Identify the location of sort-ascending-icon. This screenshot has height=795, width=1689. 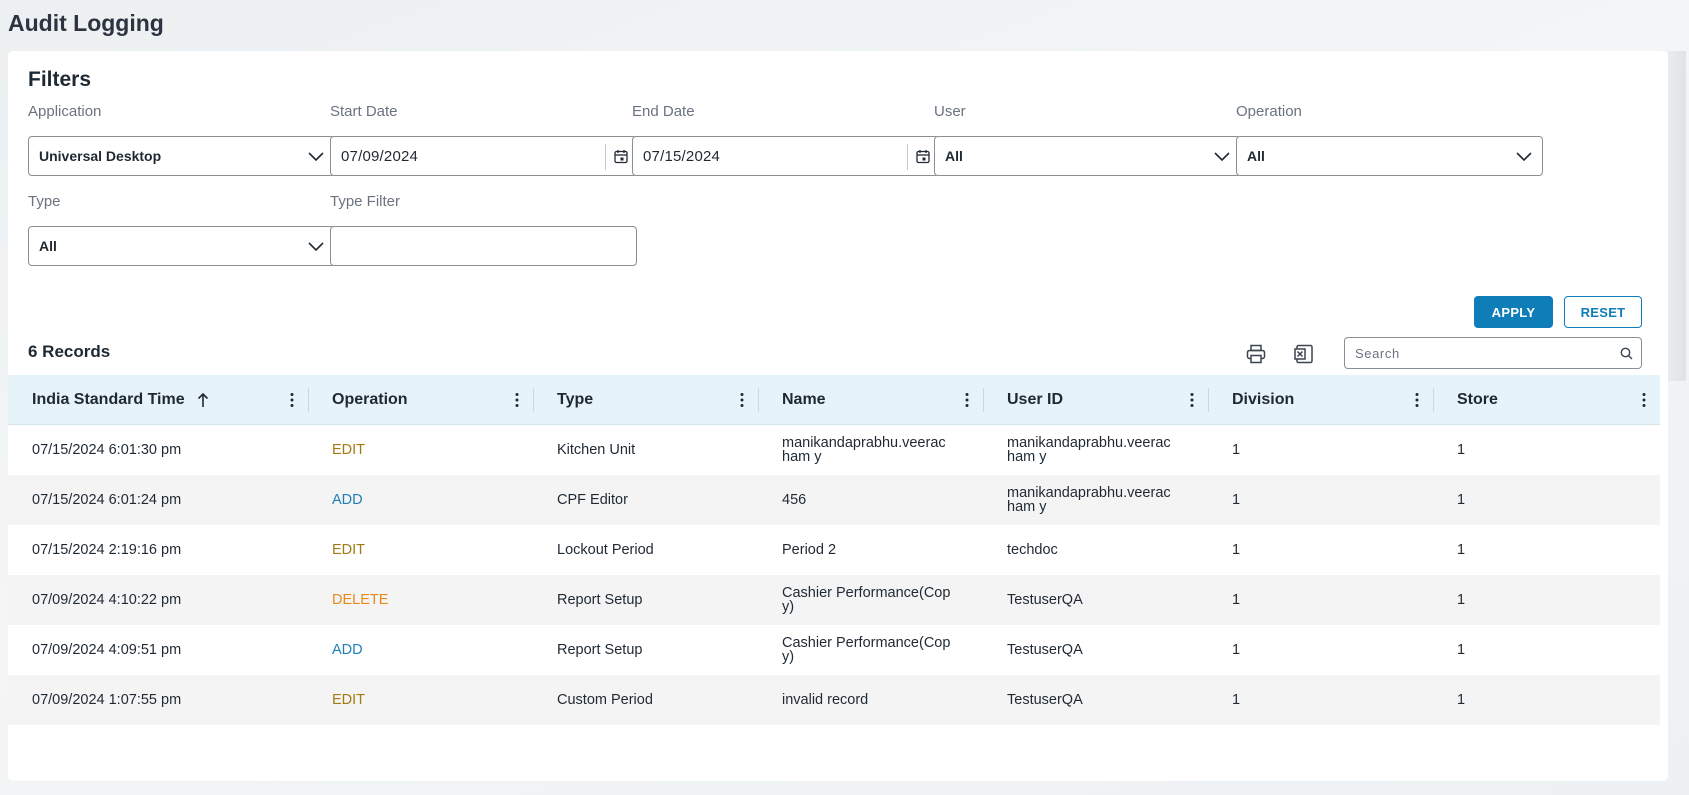
(203, 400).